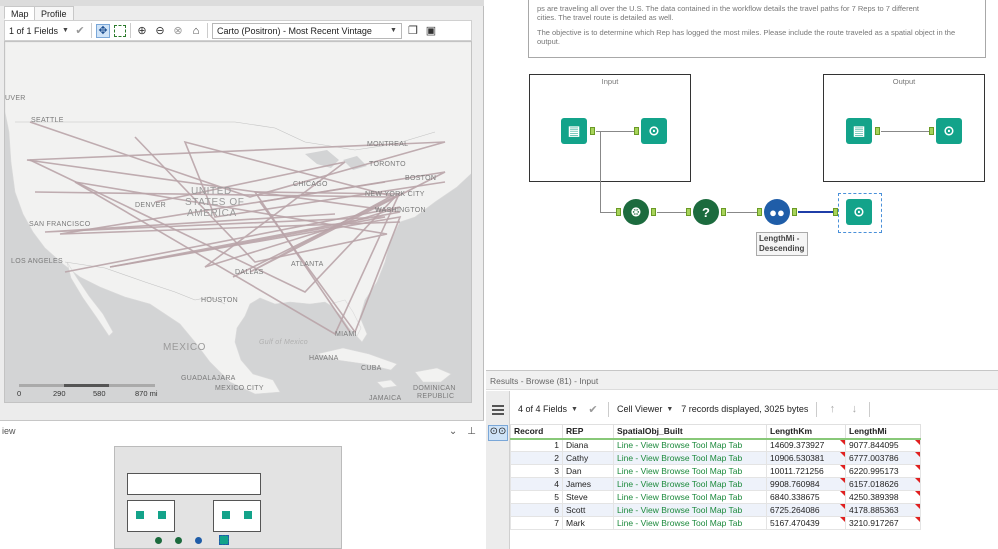  Describe the element at coordinates (536, 471) in the screenshot. I see `table-cell-record: 3` at that location.